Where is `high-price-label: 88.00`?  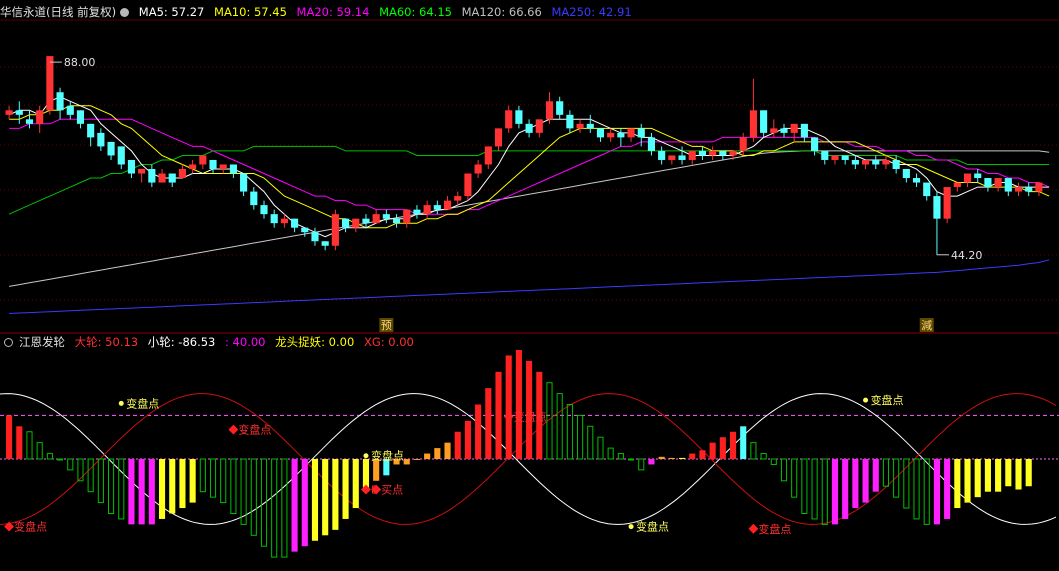
high-price-label: 88.00 is located at coordinates (80, 62).